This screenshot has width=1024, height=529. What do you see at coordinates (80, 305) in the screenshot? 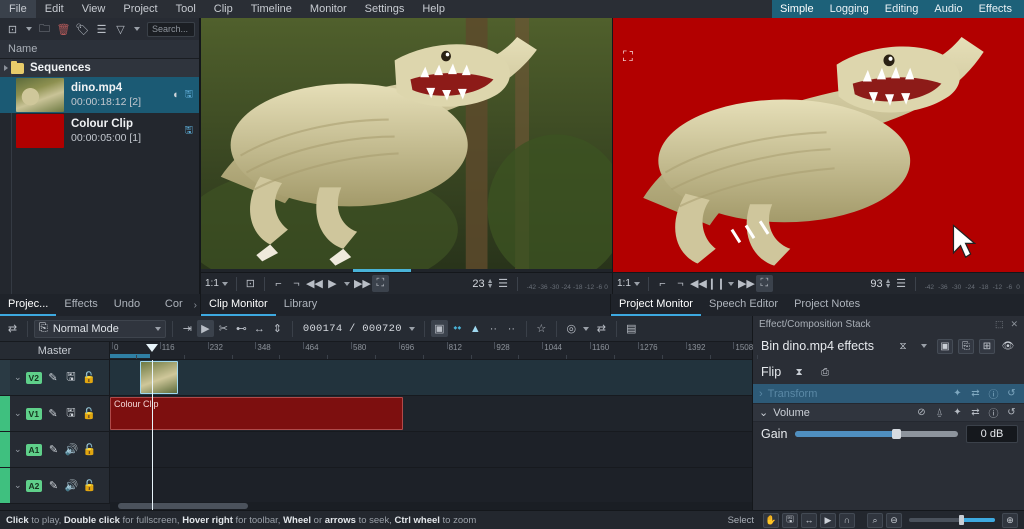
I see `tab-effects: Effects` at bounding box center [80, 305].